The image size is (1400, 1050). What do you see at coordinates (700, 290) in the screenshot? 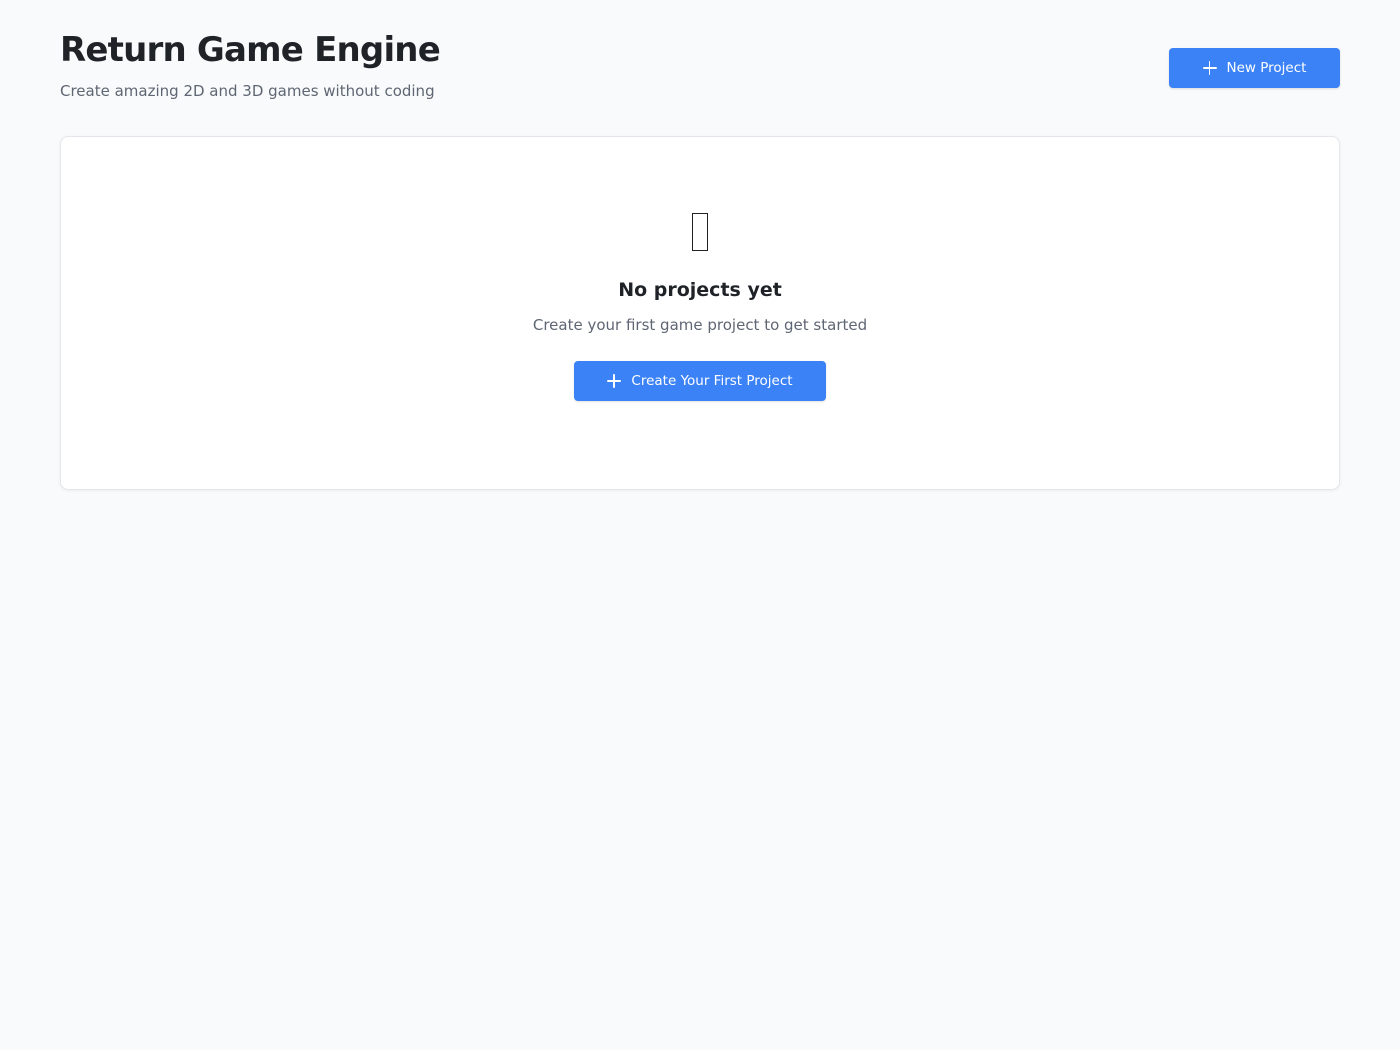
I see `empty-state-title: No projects yet` at bounding box center [700, 290].